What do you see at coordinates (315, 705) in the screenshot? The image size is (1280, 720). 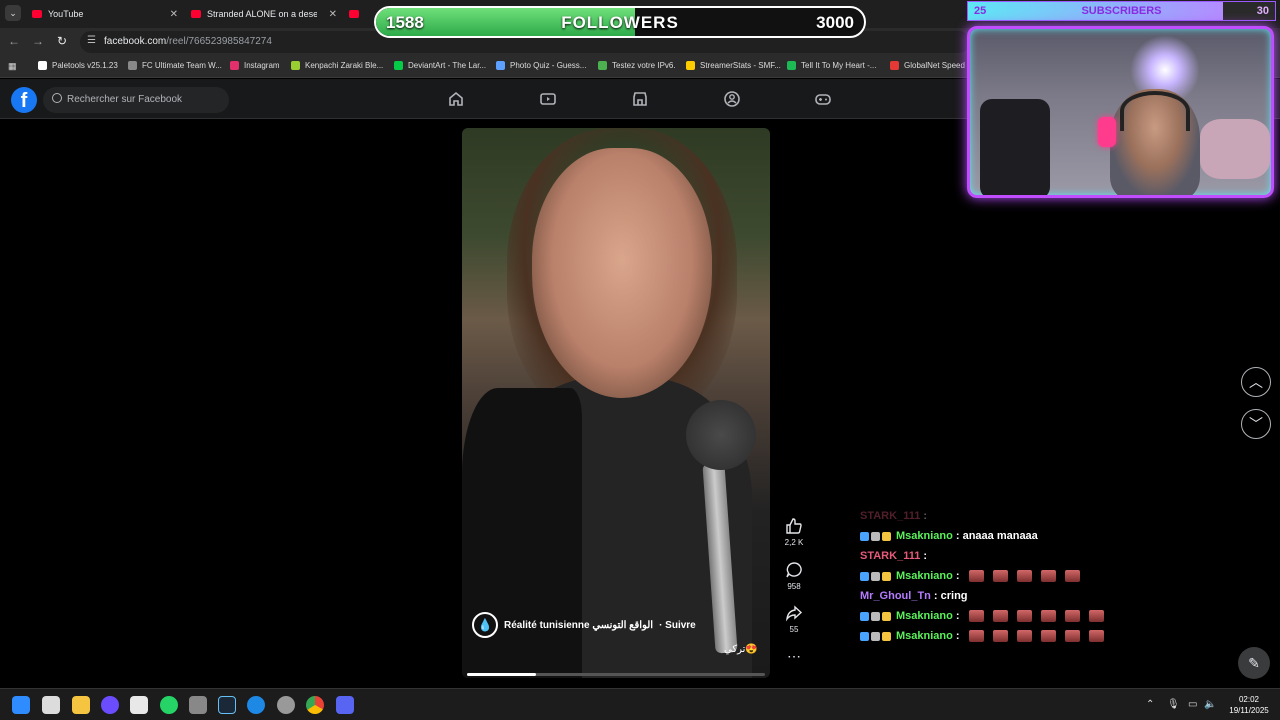 I see `chrome-icon` at bounding box center [315, 705].